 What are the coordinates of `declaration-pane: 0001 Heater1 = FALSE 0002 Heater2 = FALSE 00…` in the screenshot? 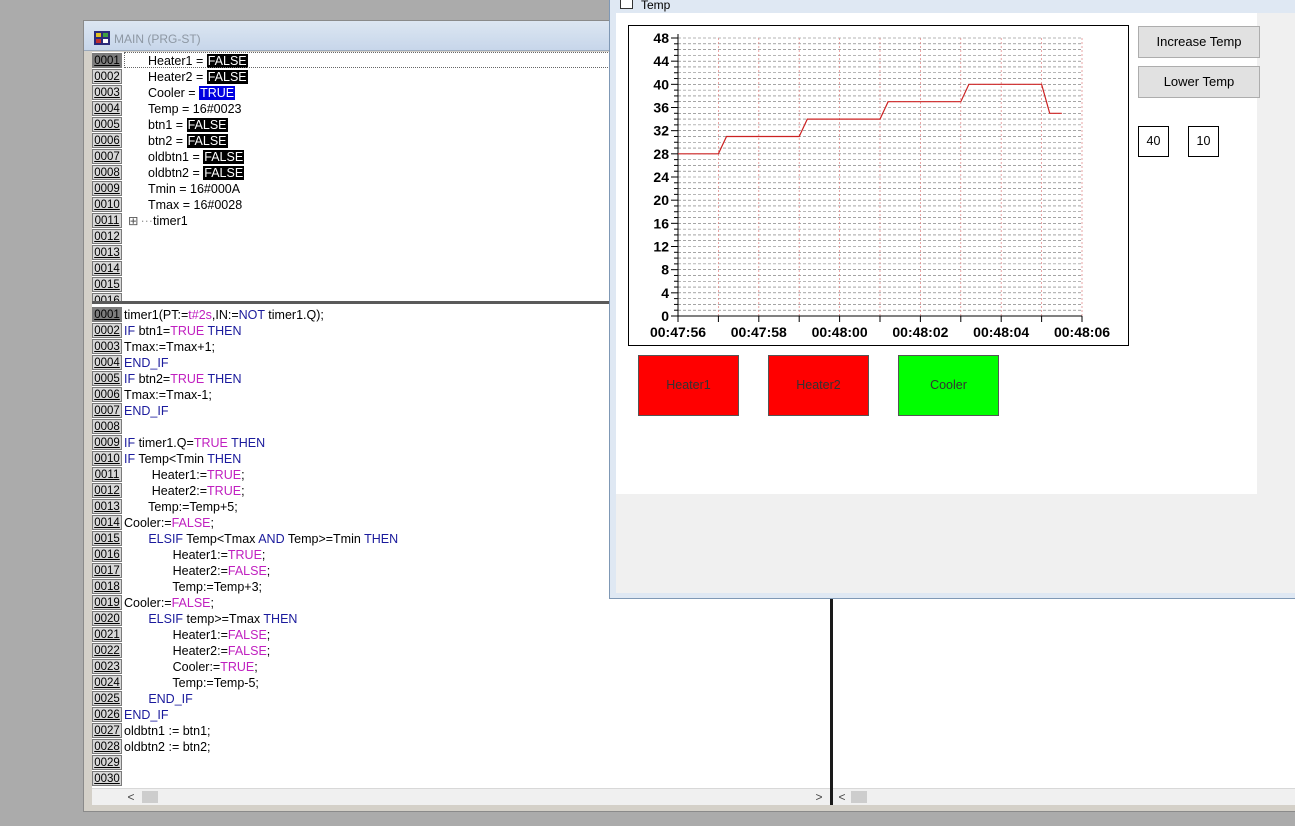 It's located at (352, 176).